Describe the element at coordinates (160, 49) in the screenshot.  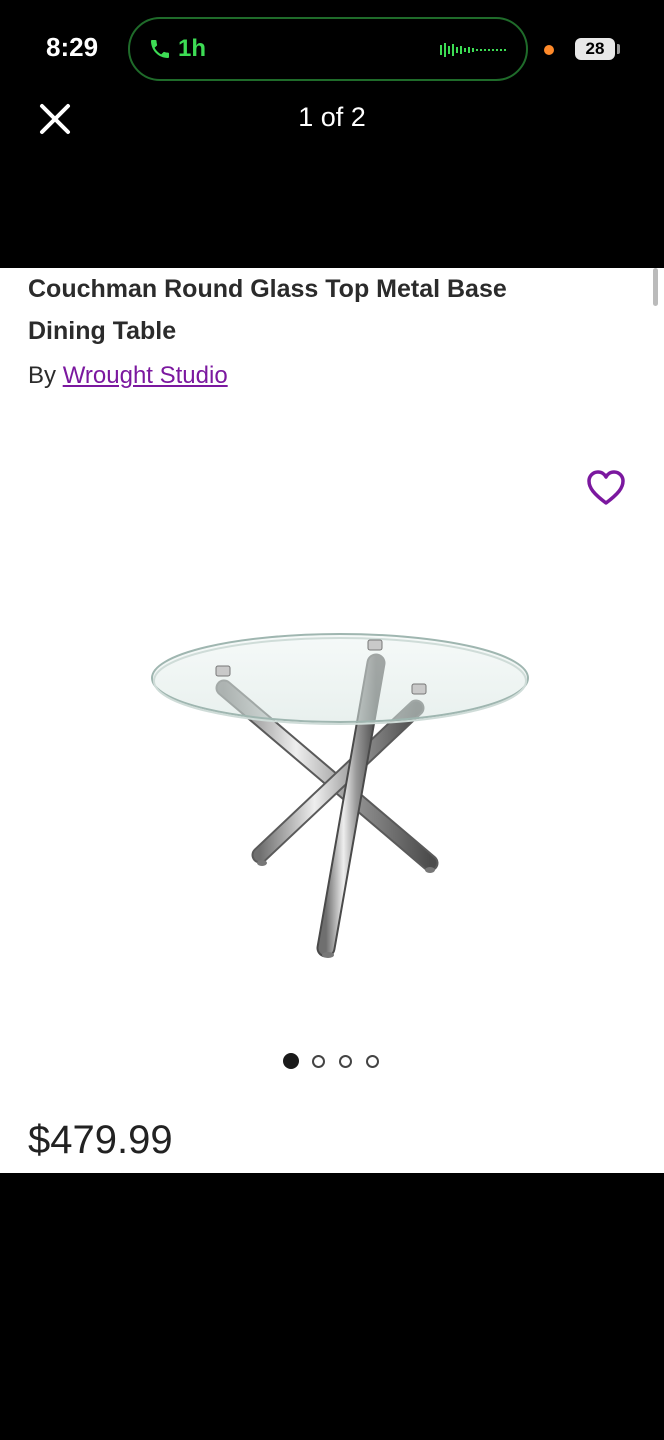
I see `phone-icon` at that location.